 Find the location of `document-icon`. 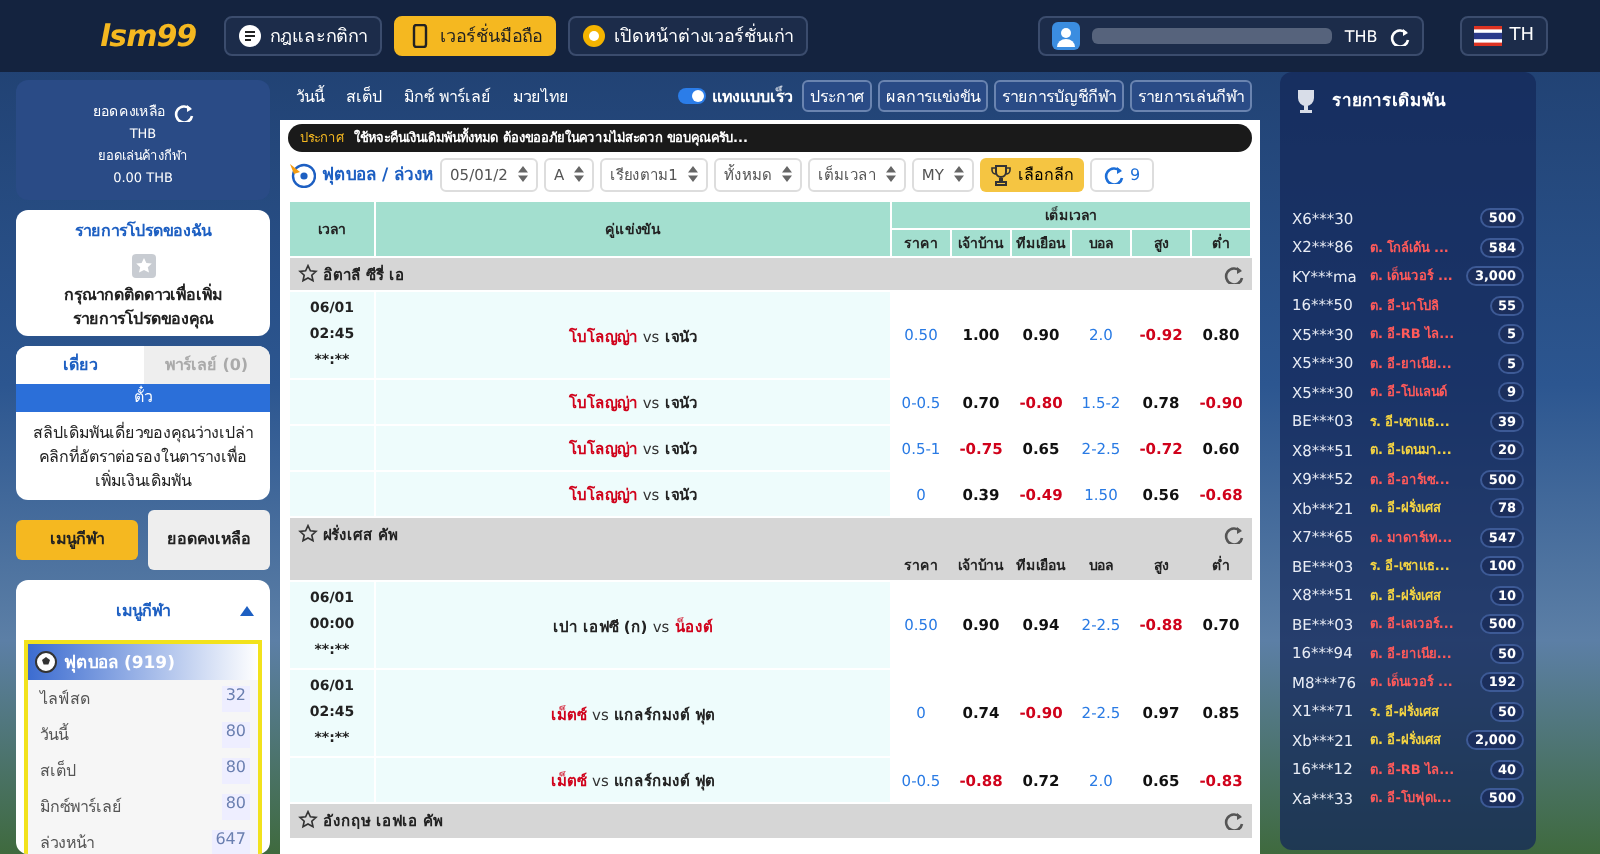

document-icon is located at coordinates (250, 36).